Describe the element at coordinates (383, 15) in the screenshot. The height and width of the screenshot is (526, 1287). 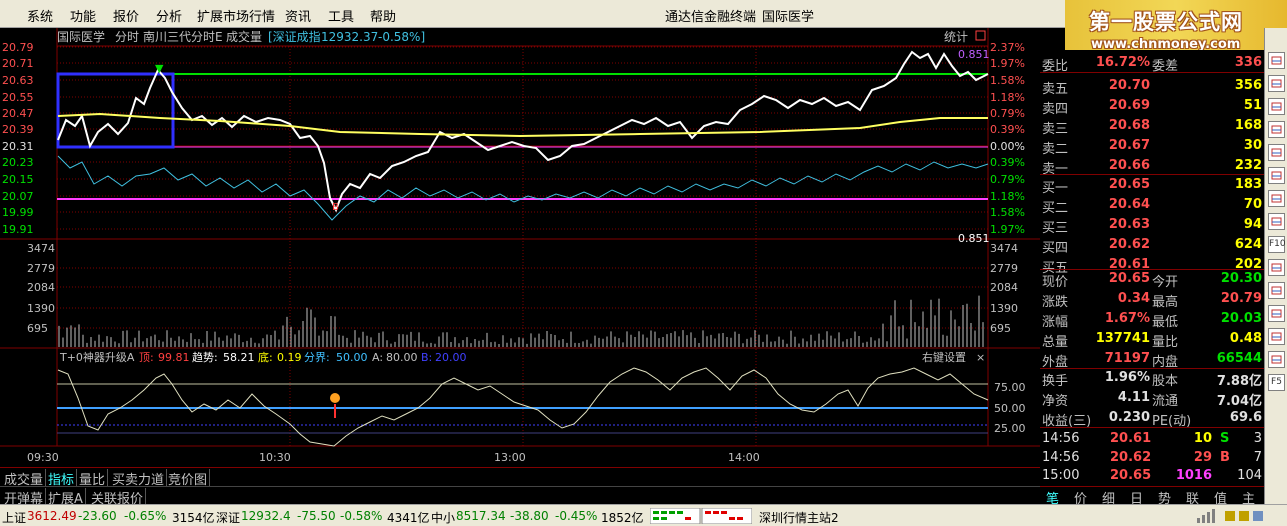
I see `menu-help: 帮助` at that location.